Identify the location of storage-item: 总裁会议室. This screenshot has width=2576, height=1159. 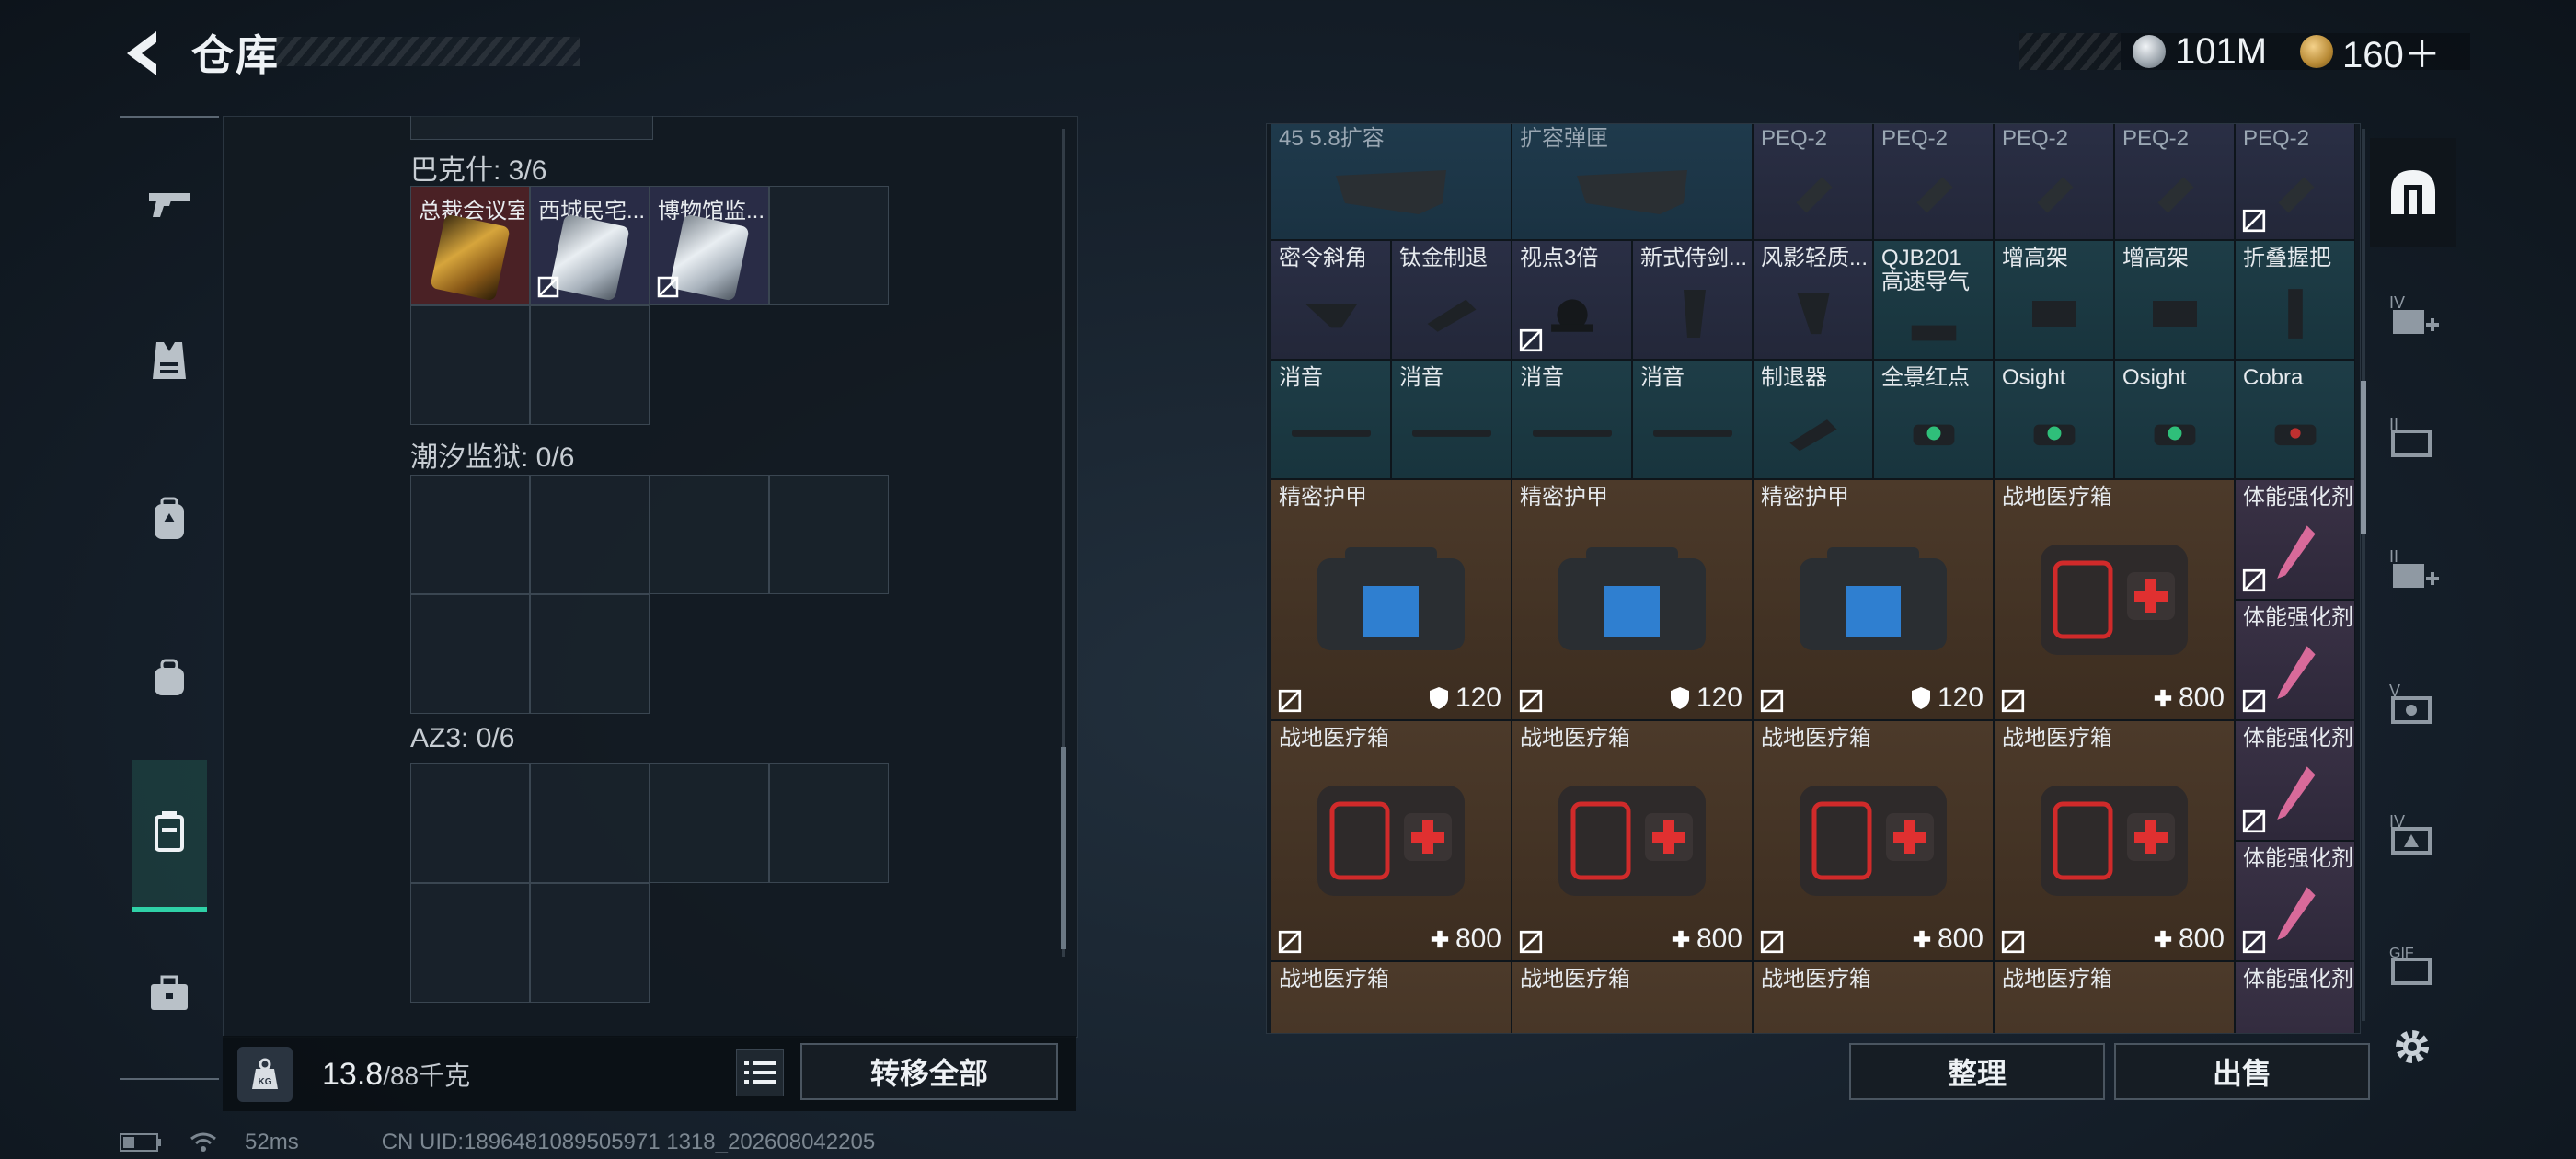
(470, 245).